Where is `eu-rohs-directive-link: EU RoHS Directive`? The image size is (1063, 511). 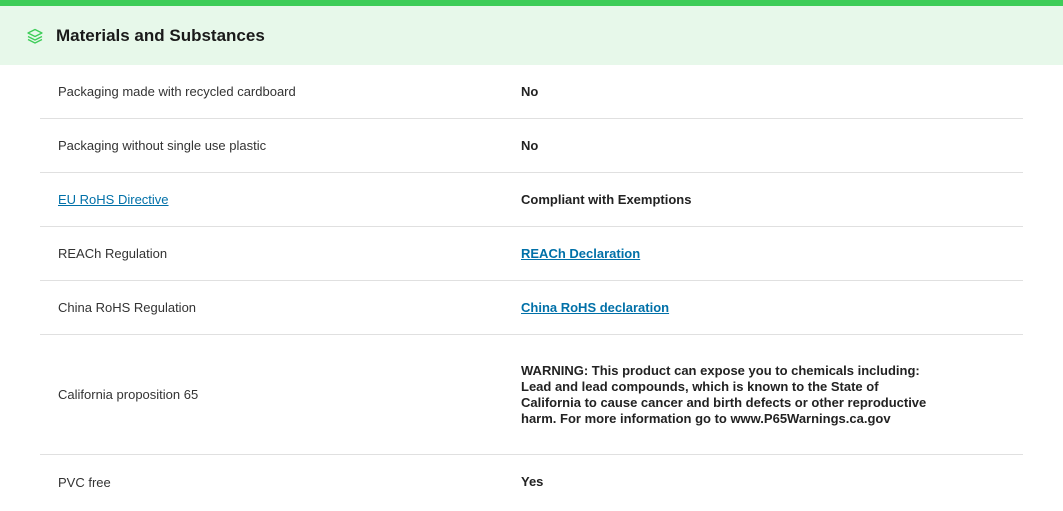
eu-rohs-directive-link: EU RoHS Directive is located at coordinates (113, 199).